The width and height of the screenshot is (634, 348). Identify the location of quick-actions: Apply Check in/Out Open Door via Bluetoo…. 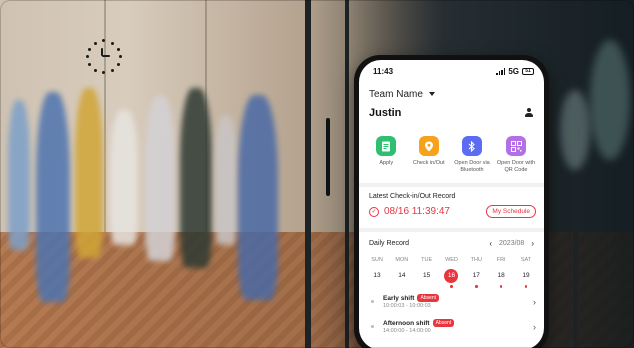
(451, 151).